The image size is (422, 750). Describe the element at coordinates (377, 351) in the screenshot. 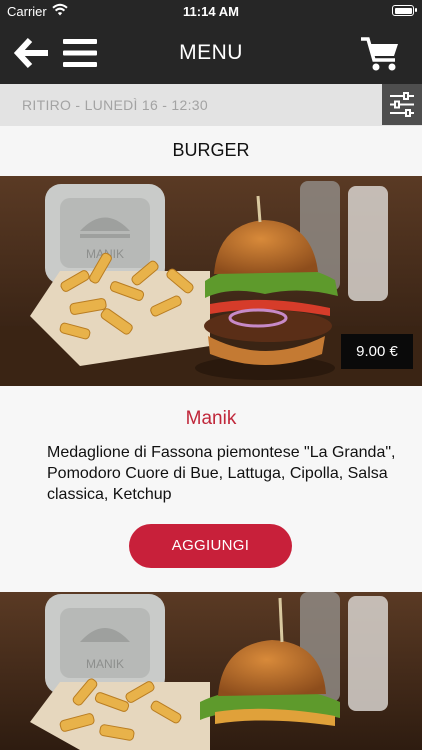

I see `price-badge: 9.00 €` at that location.